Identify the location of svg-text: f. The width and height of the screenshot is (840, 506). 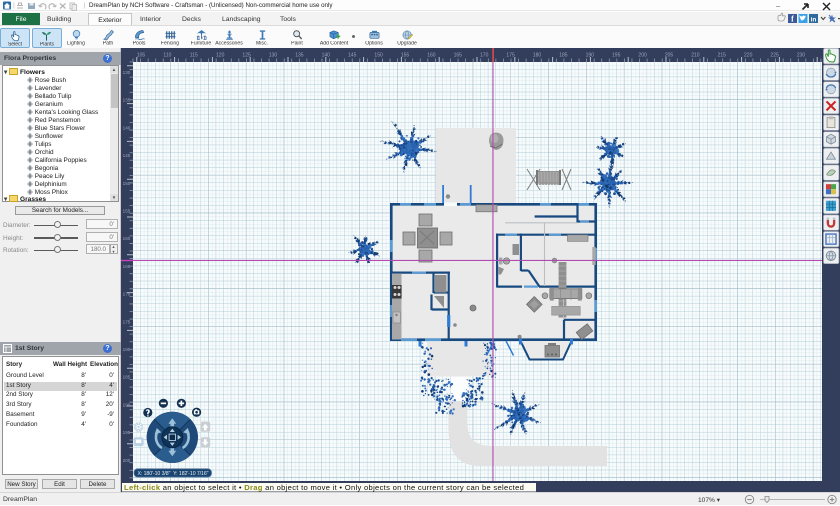
(792, 19).